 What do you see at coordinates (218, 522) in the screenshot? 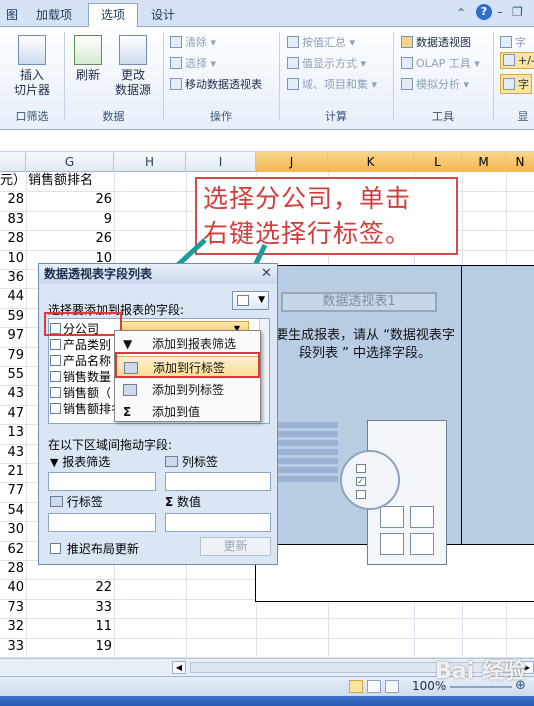
I see `values-drop-zone` at bounding box center [218, 522].